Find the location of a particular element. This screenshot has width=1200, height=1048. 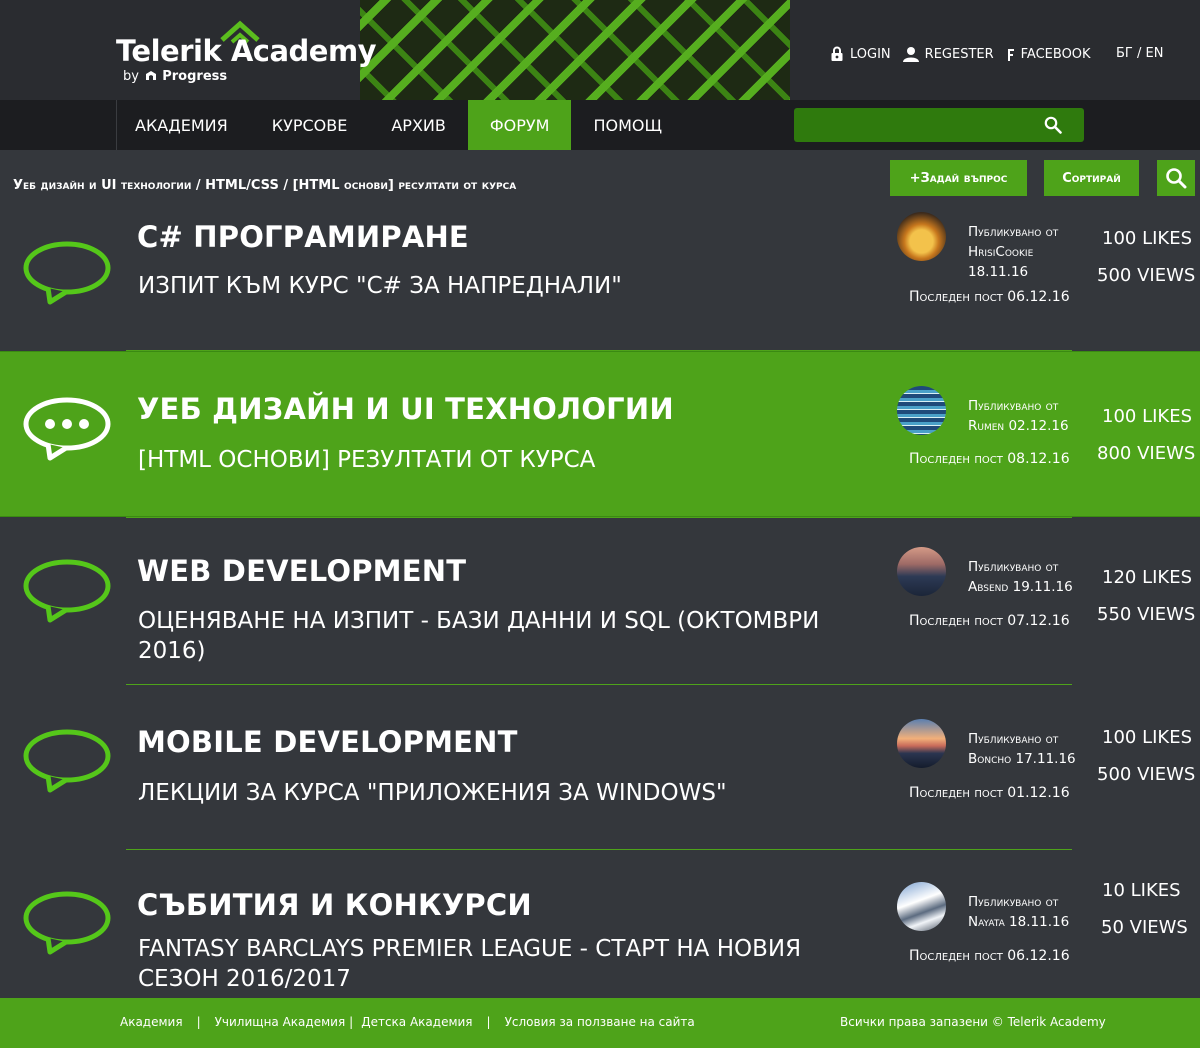

topic-title: [HTML основи] резултати от курса is located at coordinates (488, 460).